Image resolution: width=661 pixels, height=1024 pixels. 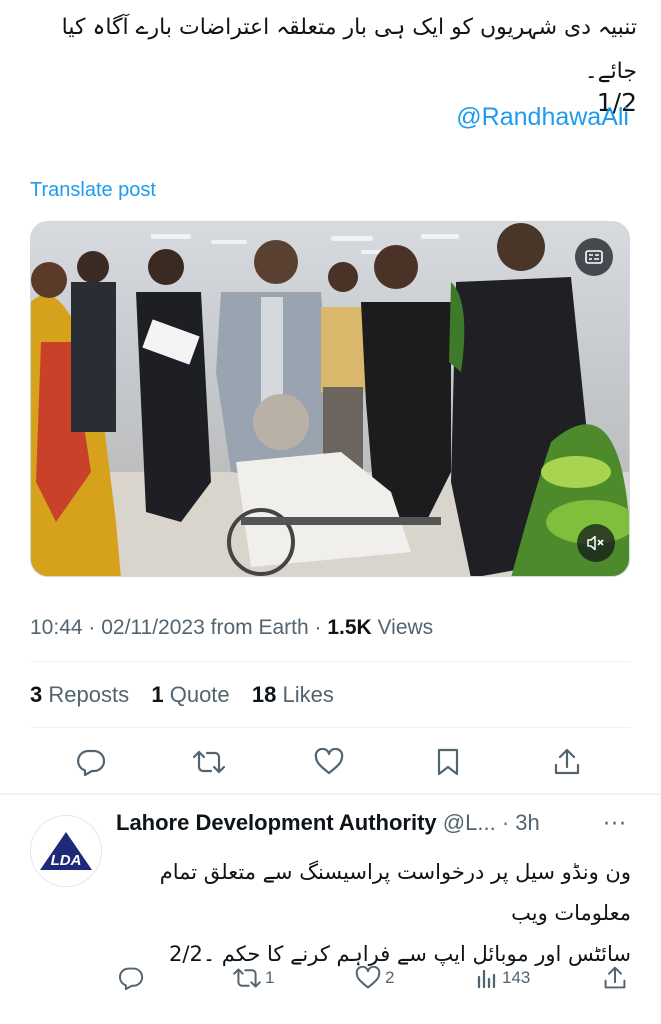 I want to click on tweet-date: 02/11/2023, so click(x=153, y=627).